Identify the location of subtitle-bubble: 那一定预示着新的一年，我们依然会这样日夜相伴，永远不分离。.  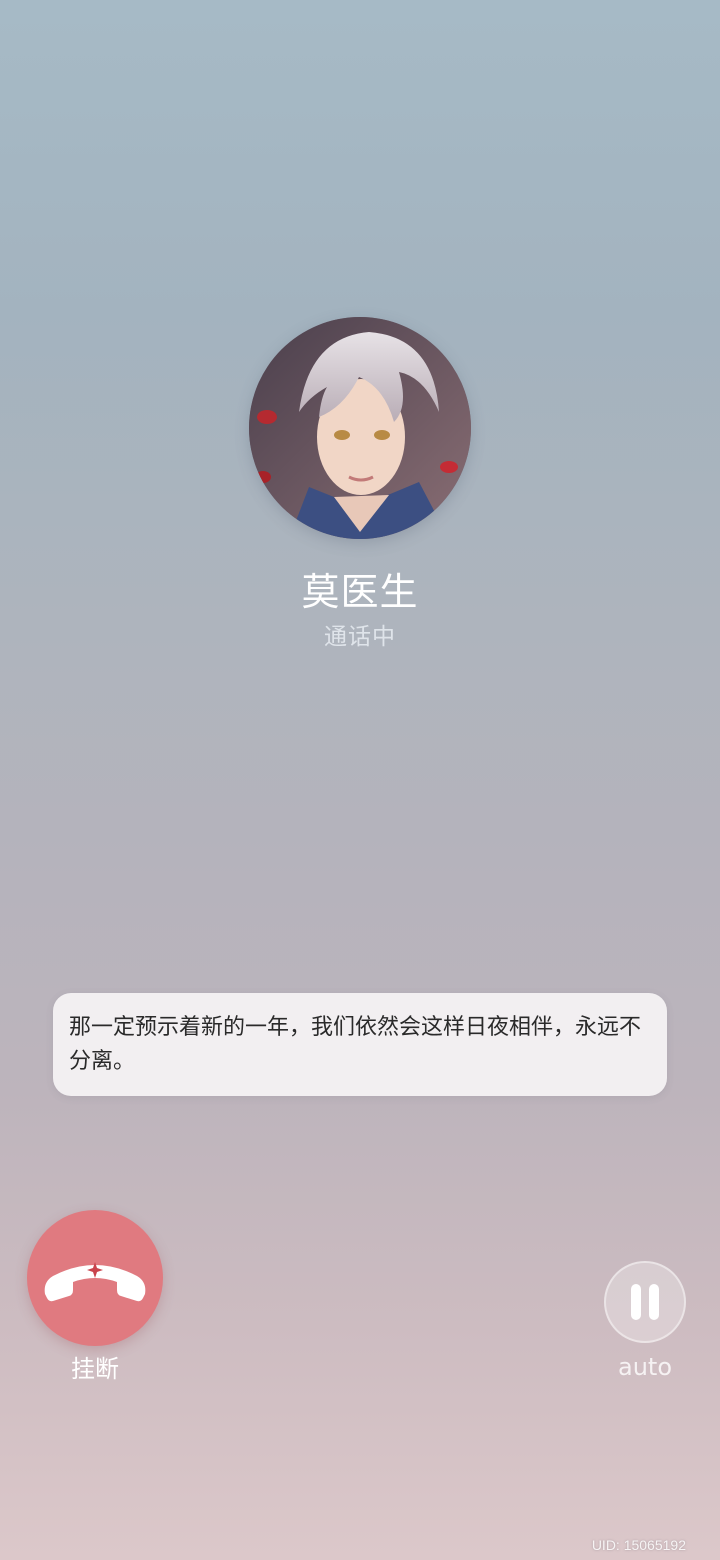
(360, 1044).